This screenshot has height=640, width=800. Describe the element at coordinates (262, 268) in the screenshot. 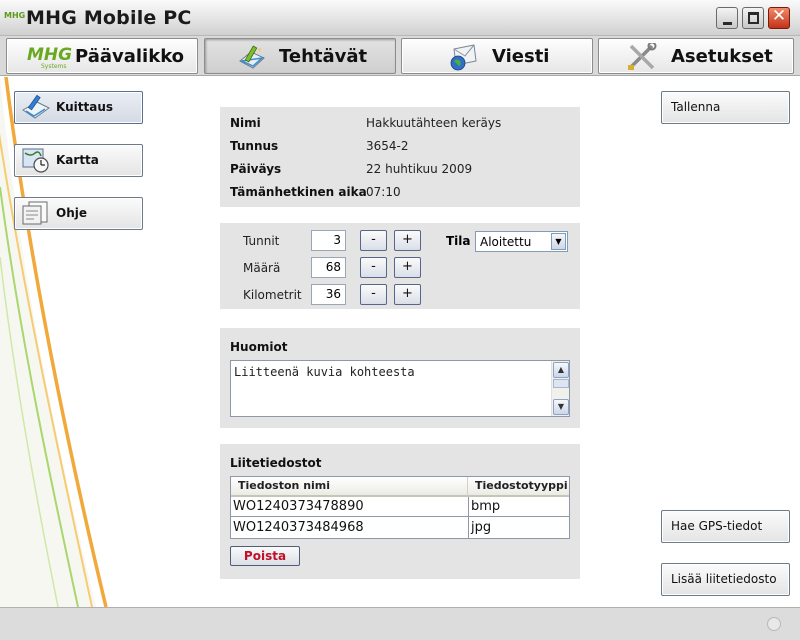

I see `amount-label: Määrä` at that location.